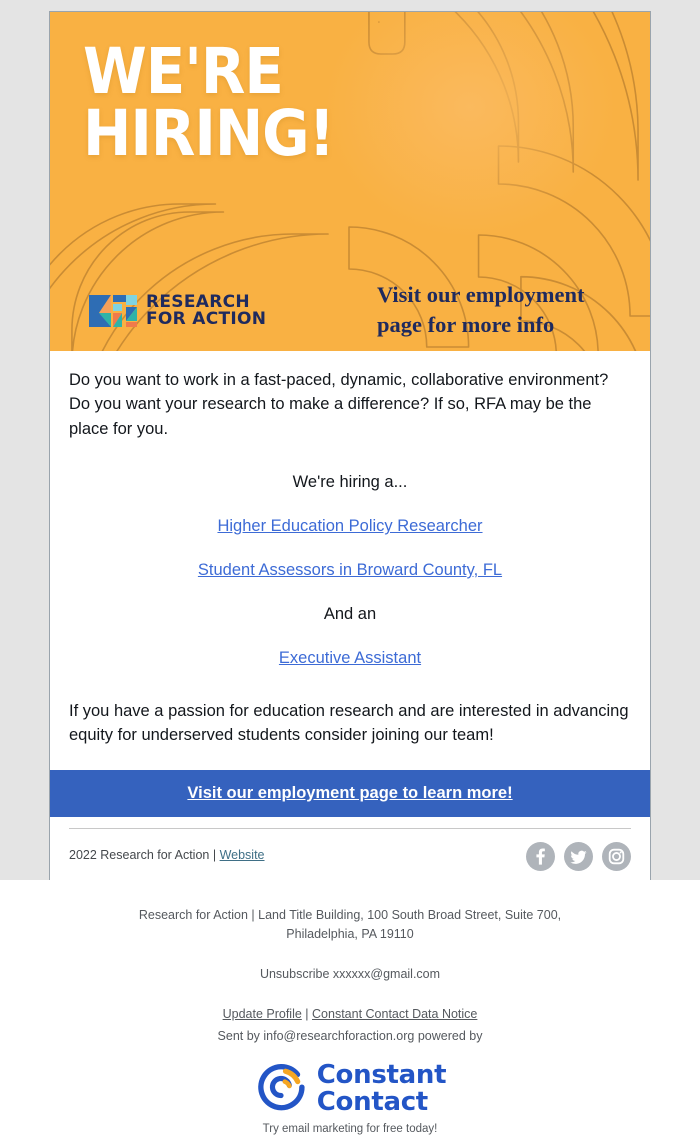 The image size is (700, 1135). I want to click on hero-title: WE'RE HIRING!, so click(209, 103).